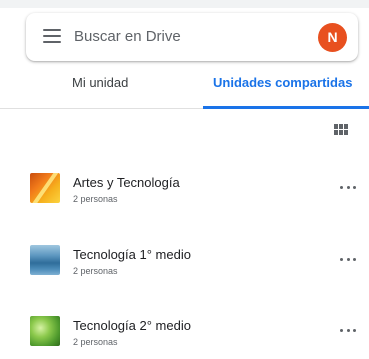 The width and height of the screenshot is (369, 359). I want to click on avatar: N, so click(332, 37).